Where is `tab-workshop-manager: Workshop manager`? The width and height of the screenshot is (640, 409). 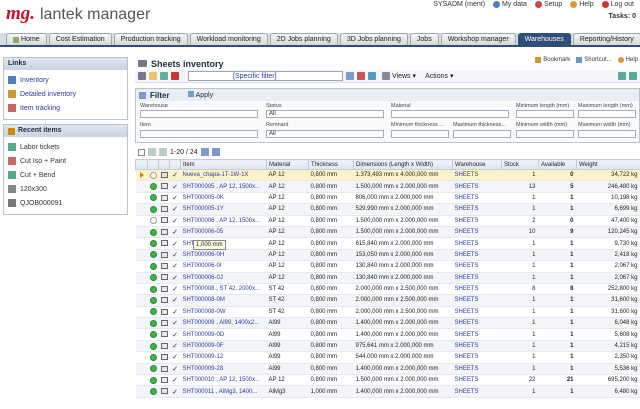 tab-workshop-manager: Workshop manager is located at coordinates (478, 39).